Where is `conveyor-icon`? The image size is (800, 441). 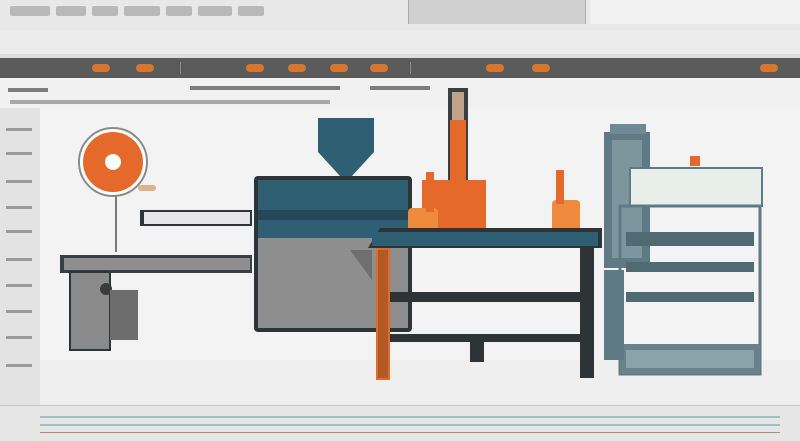 conveyor-icon is located at coordinates (156, 280).